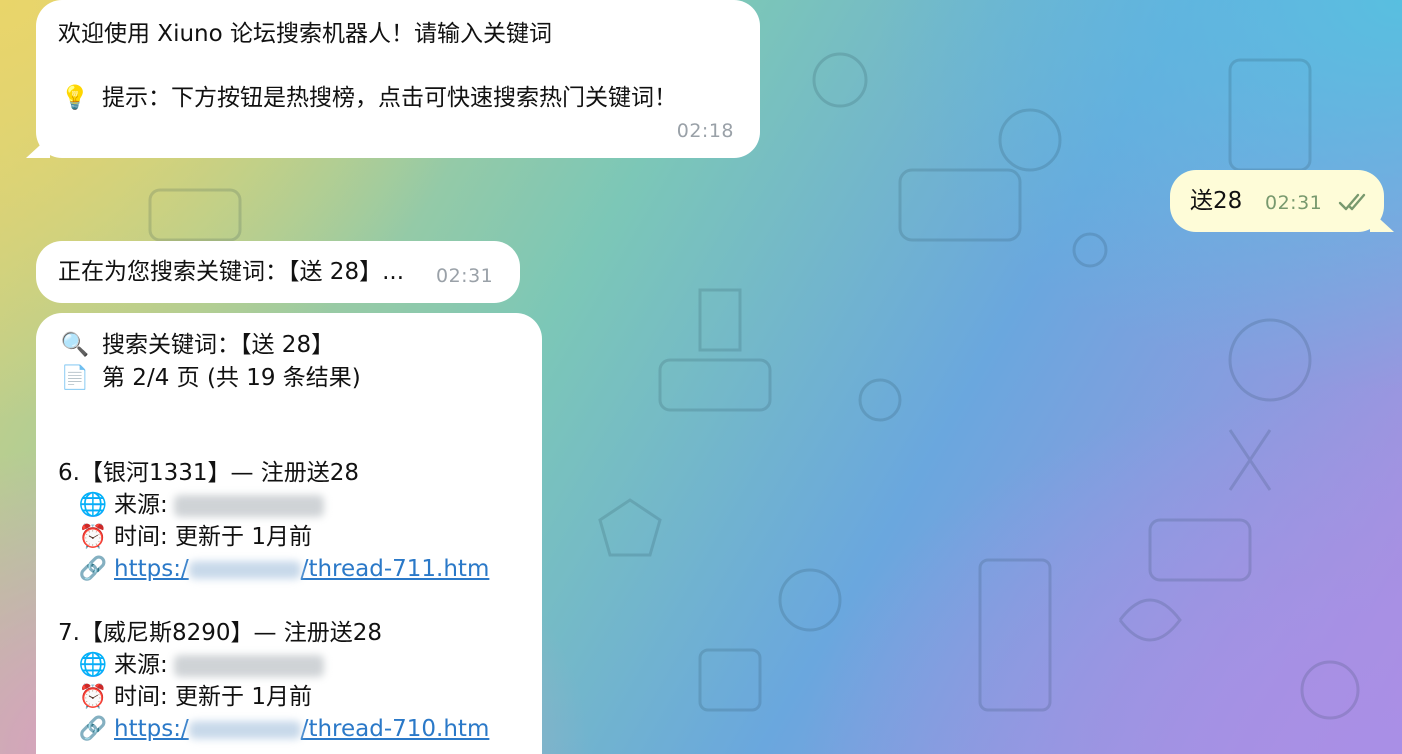  I want to click on result-link-row: 🔗 https:/ /thread-710.htm, so click(274, 729).